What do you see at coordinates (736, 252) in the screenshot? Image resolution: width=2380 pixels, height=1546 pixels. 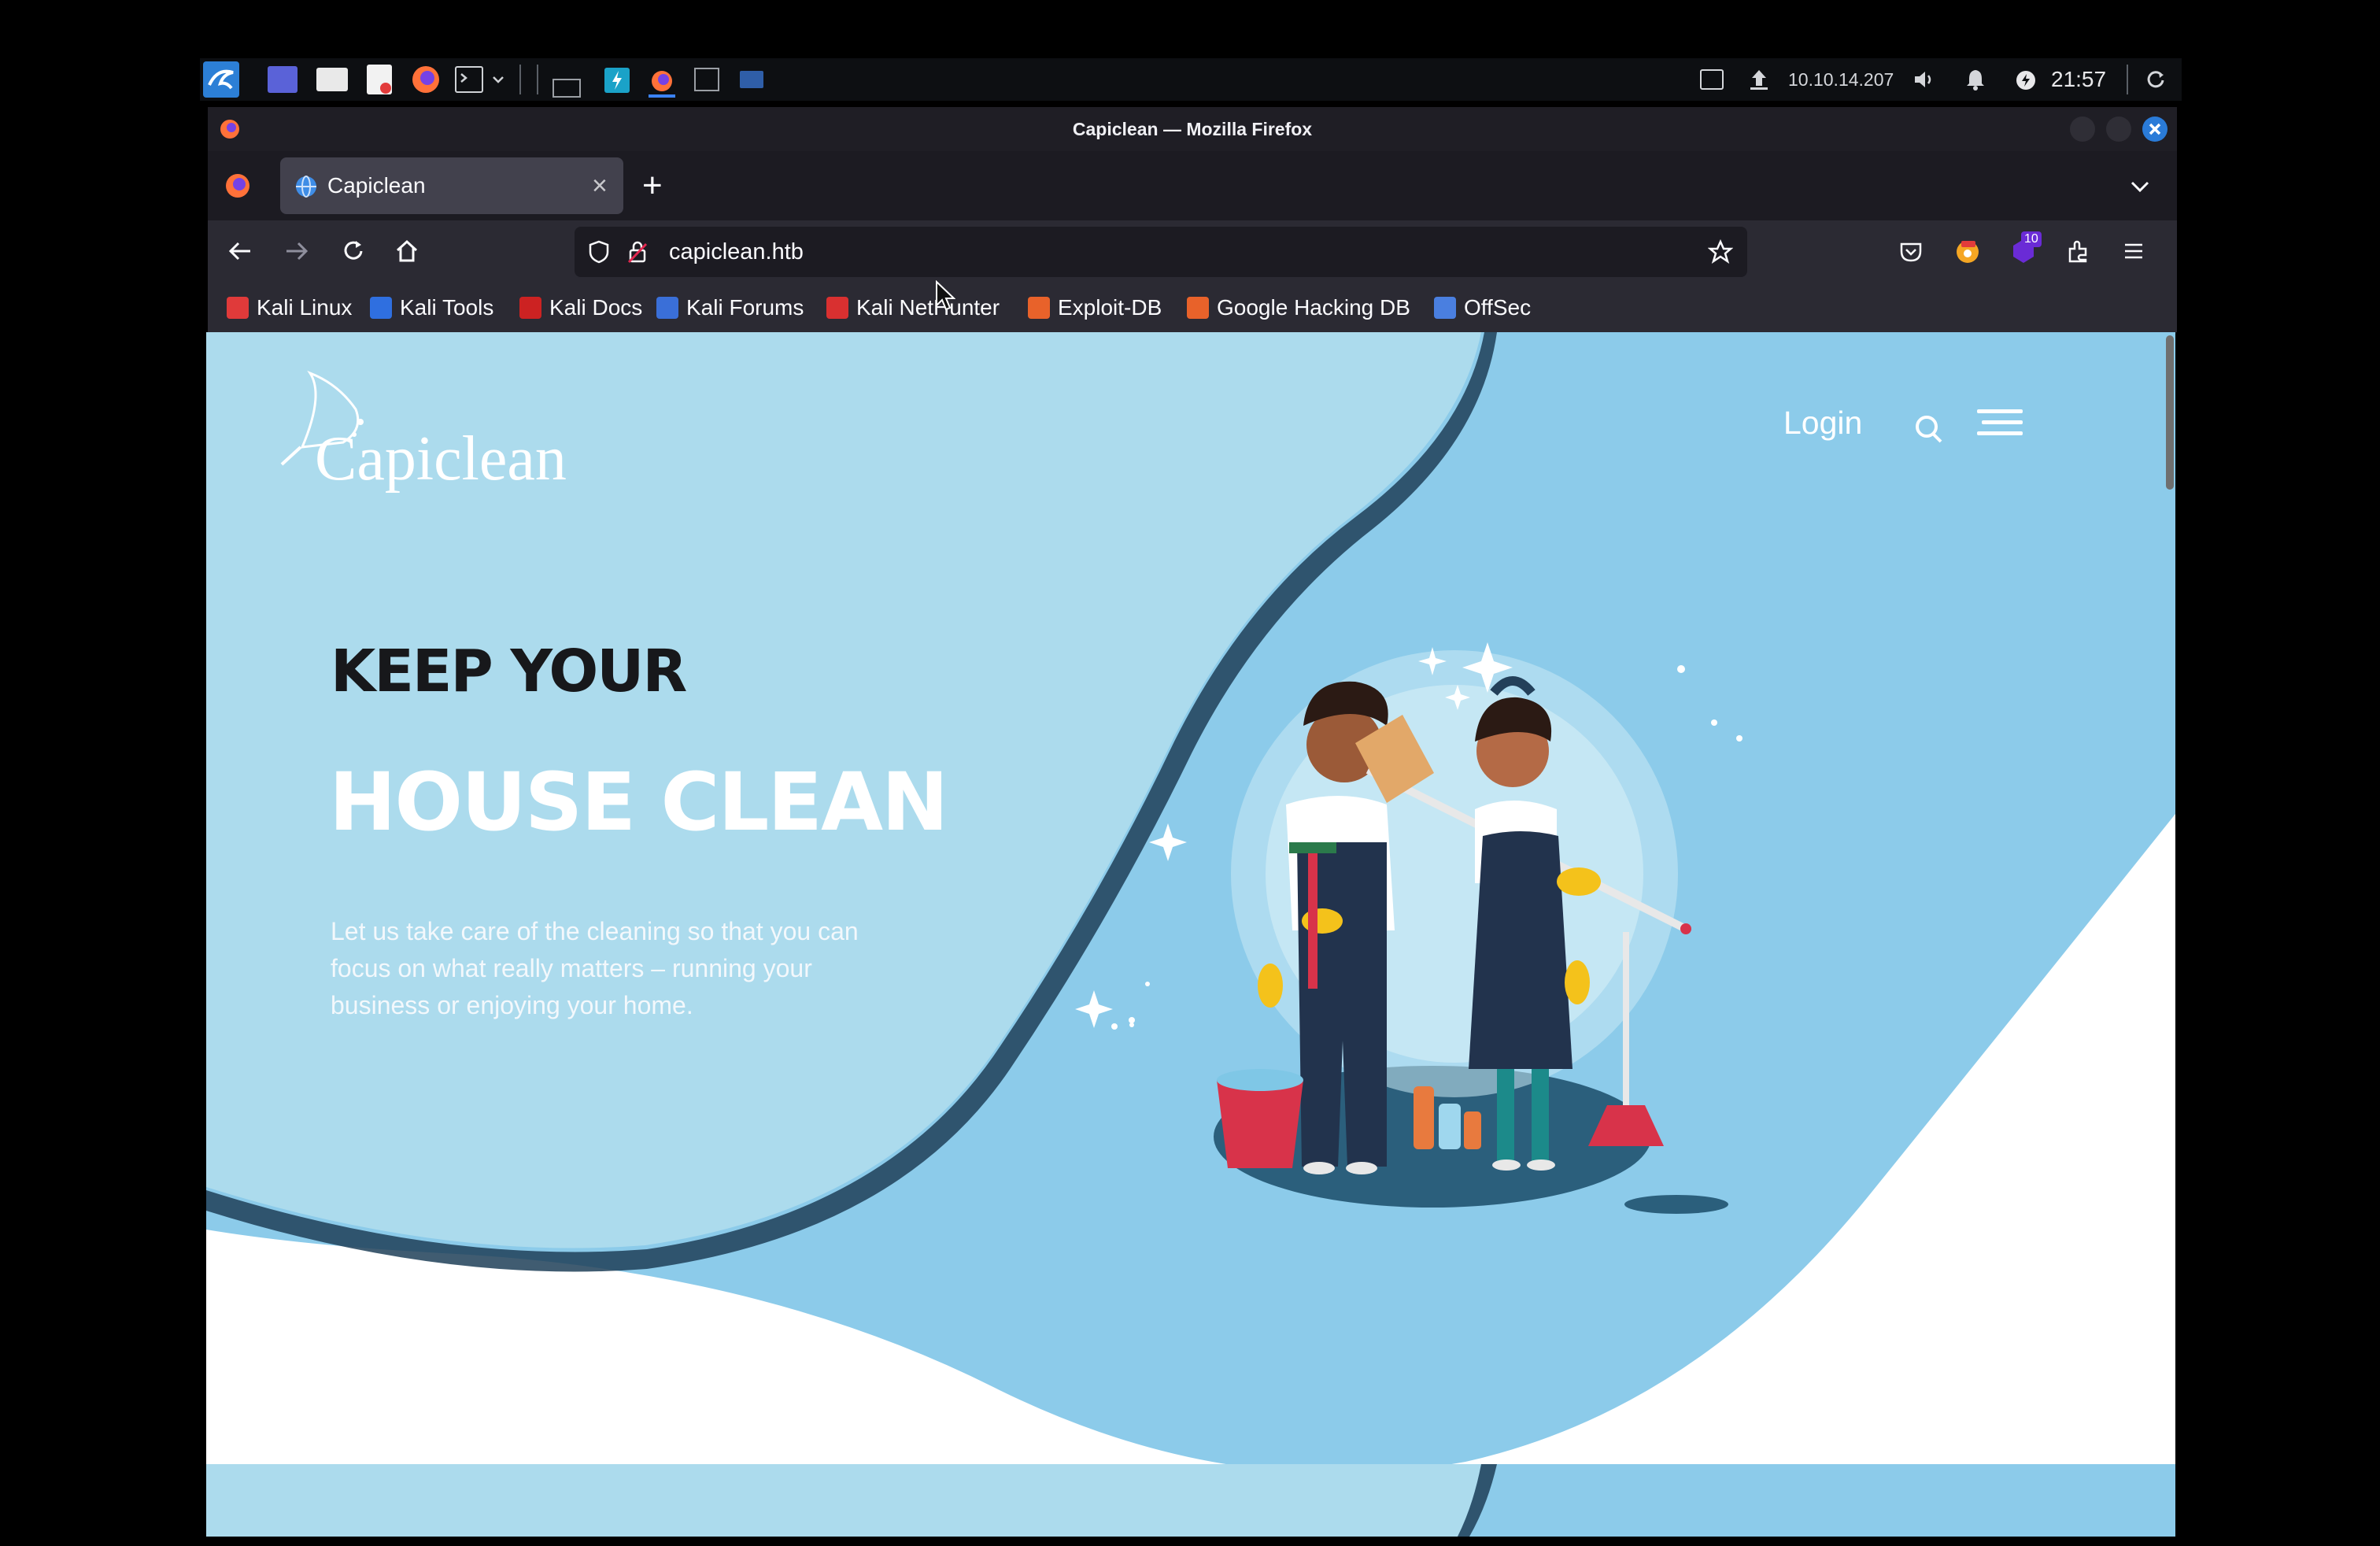 I see `url-text: capiclean.htb` at bounding box center [736, 252].